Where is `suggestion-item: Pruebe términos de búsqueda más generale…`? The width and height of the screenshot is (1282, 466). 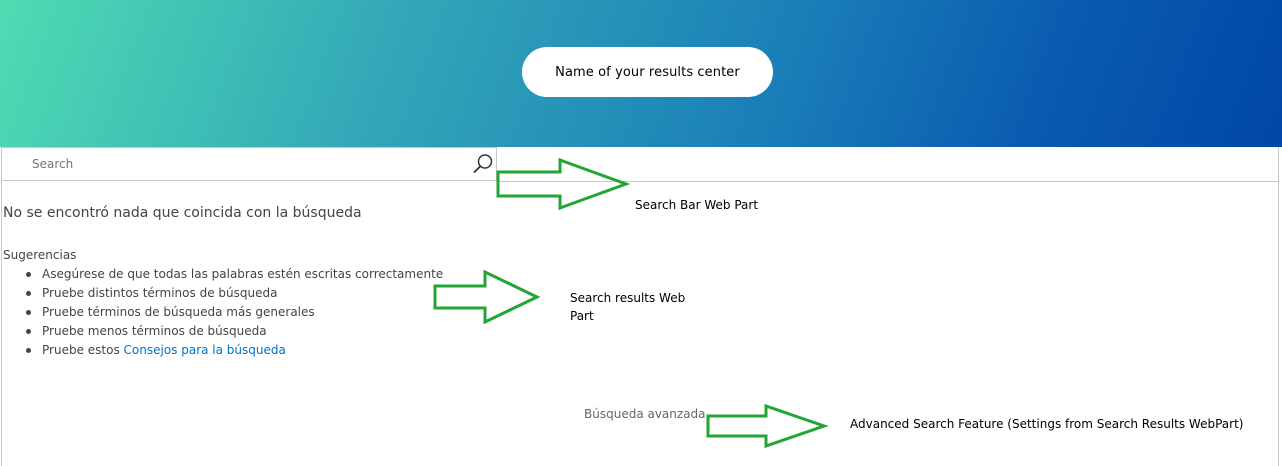 suggestion-item: Pruebe términos de búsqueda más generale… is located at coordinates (234, 313).